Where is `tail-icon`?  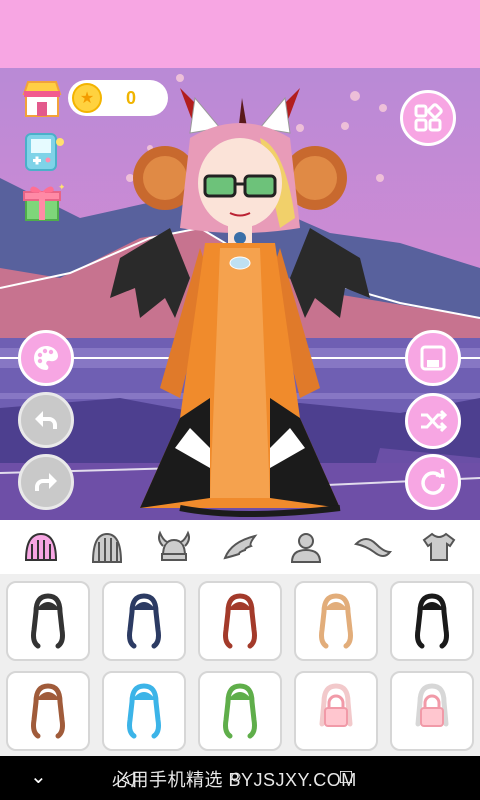 tail-icon is located at coordinates (372, 547).